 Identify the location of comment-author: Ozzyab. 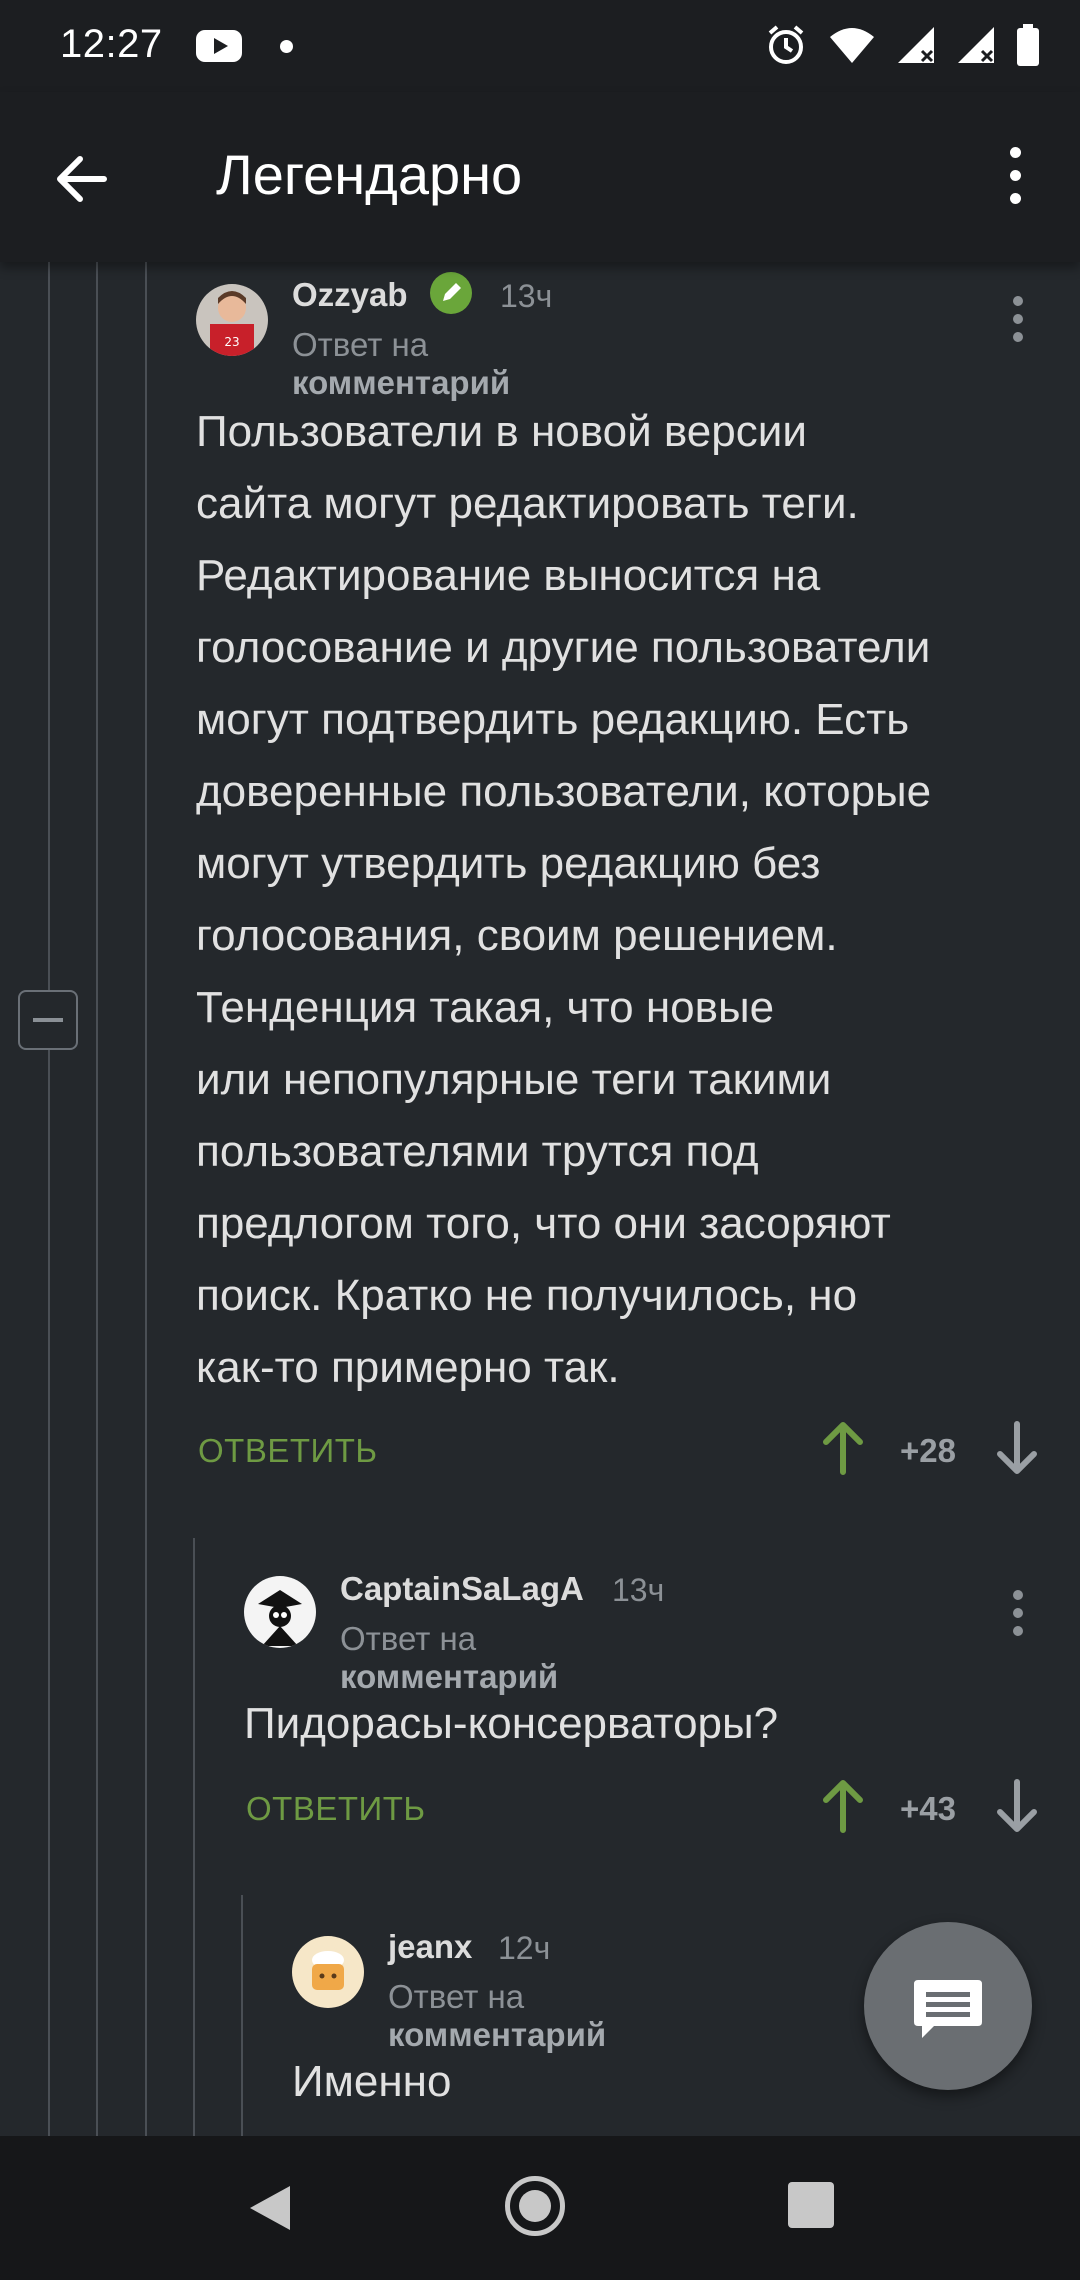
(350, 295).